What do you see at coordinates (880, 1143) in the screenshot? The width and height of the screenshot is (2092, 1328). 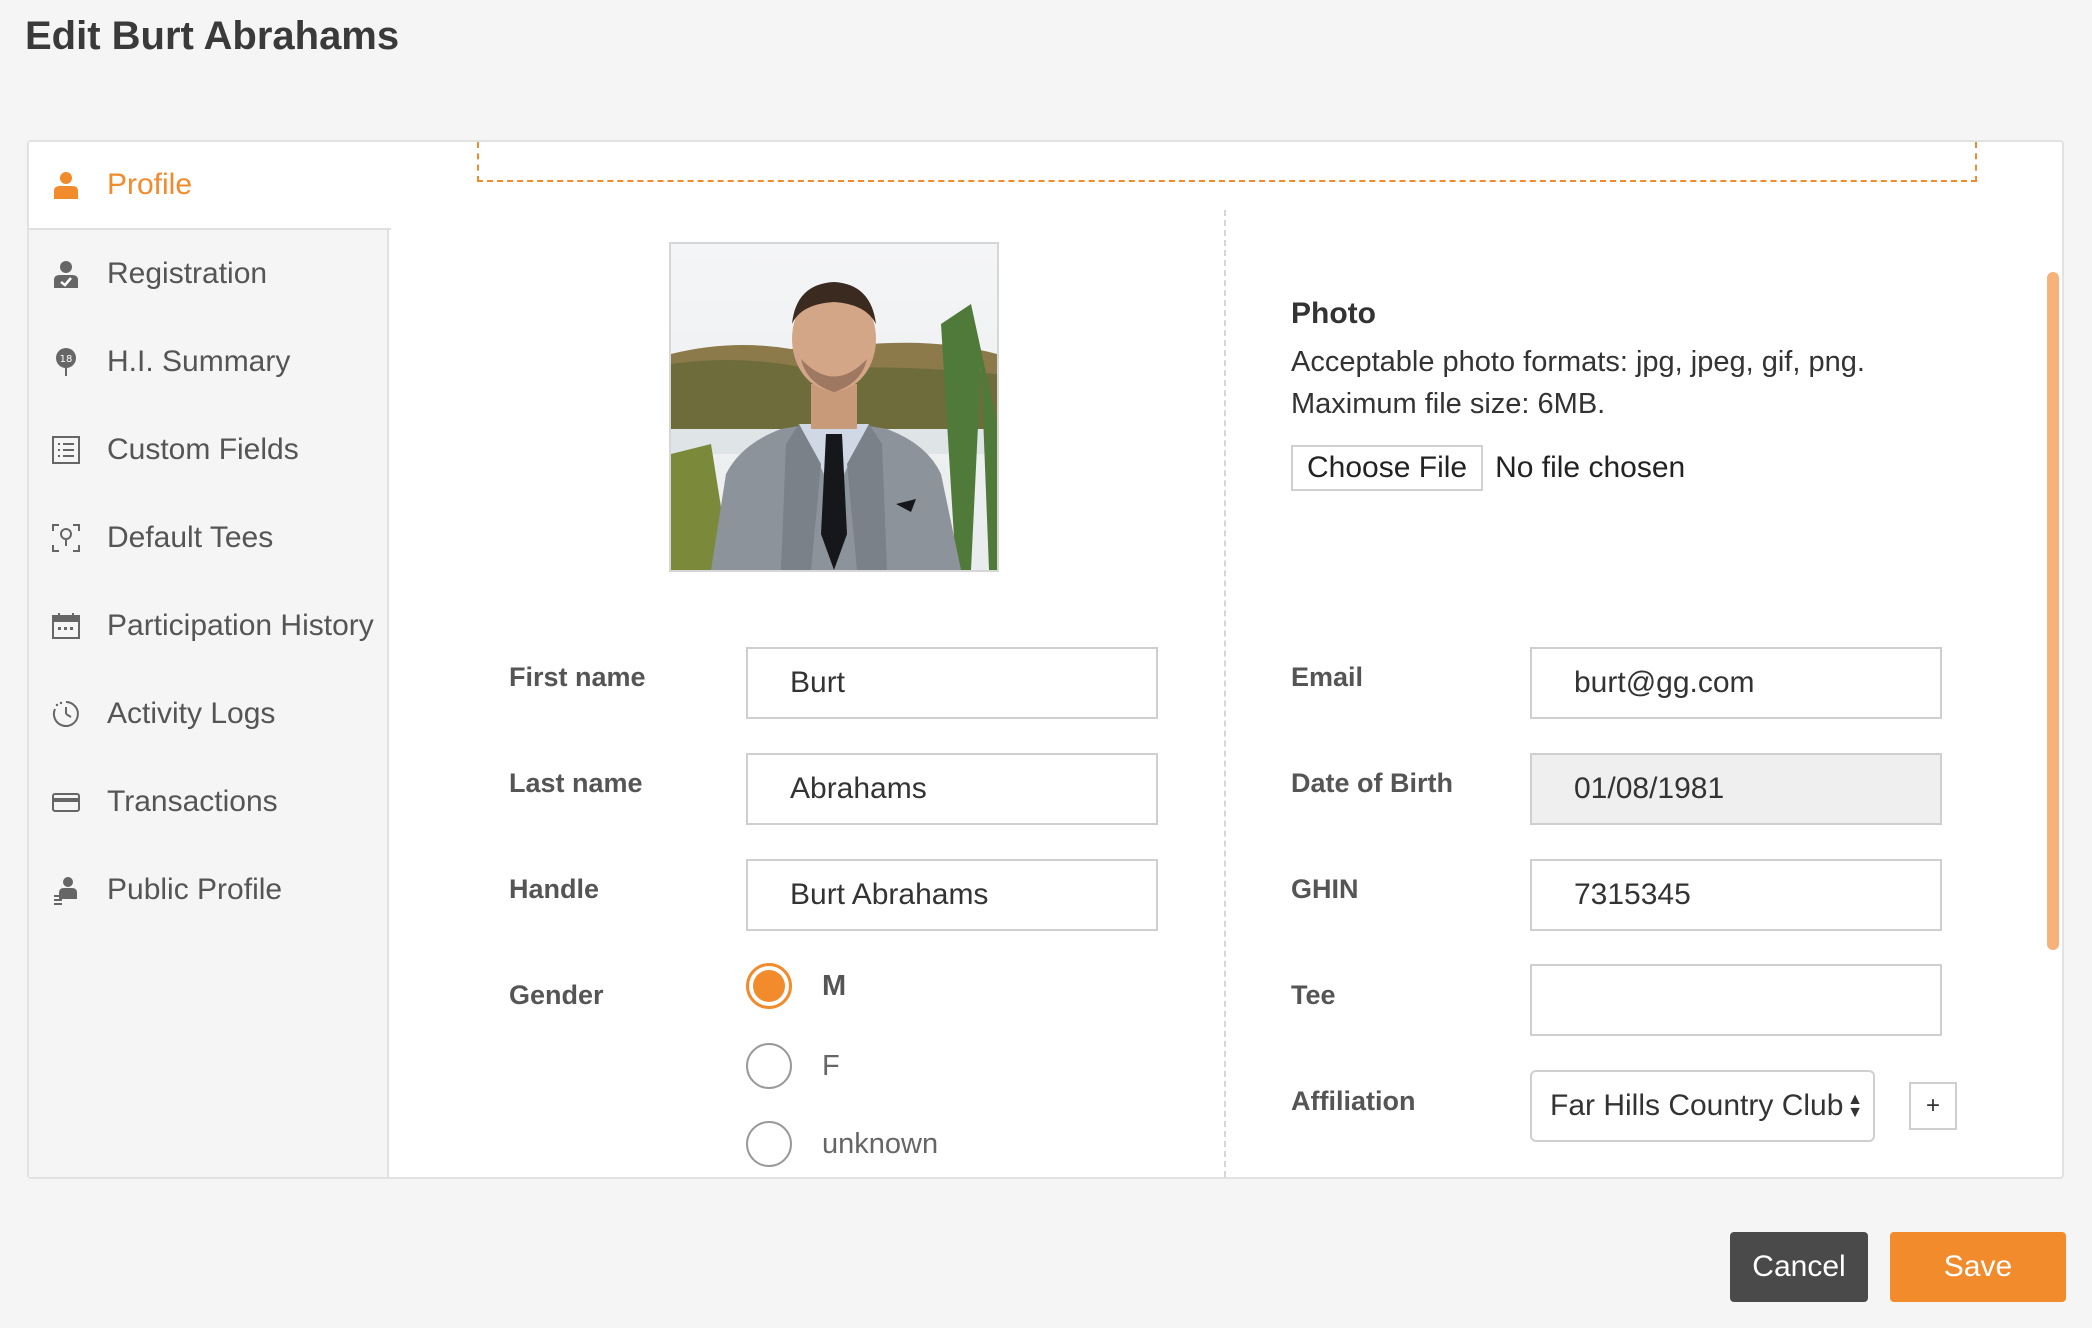 I see `radio-label-unknown: unknown` at bounding box center [880, 1143].